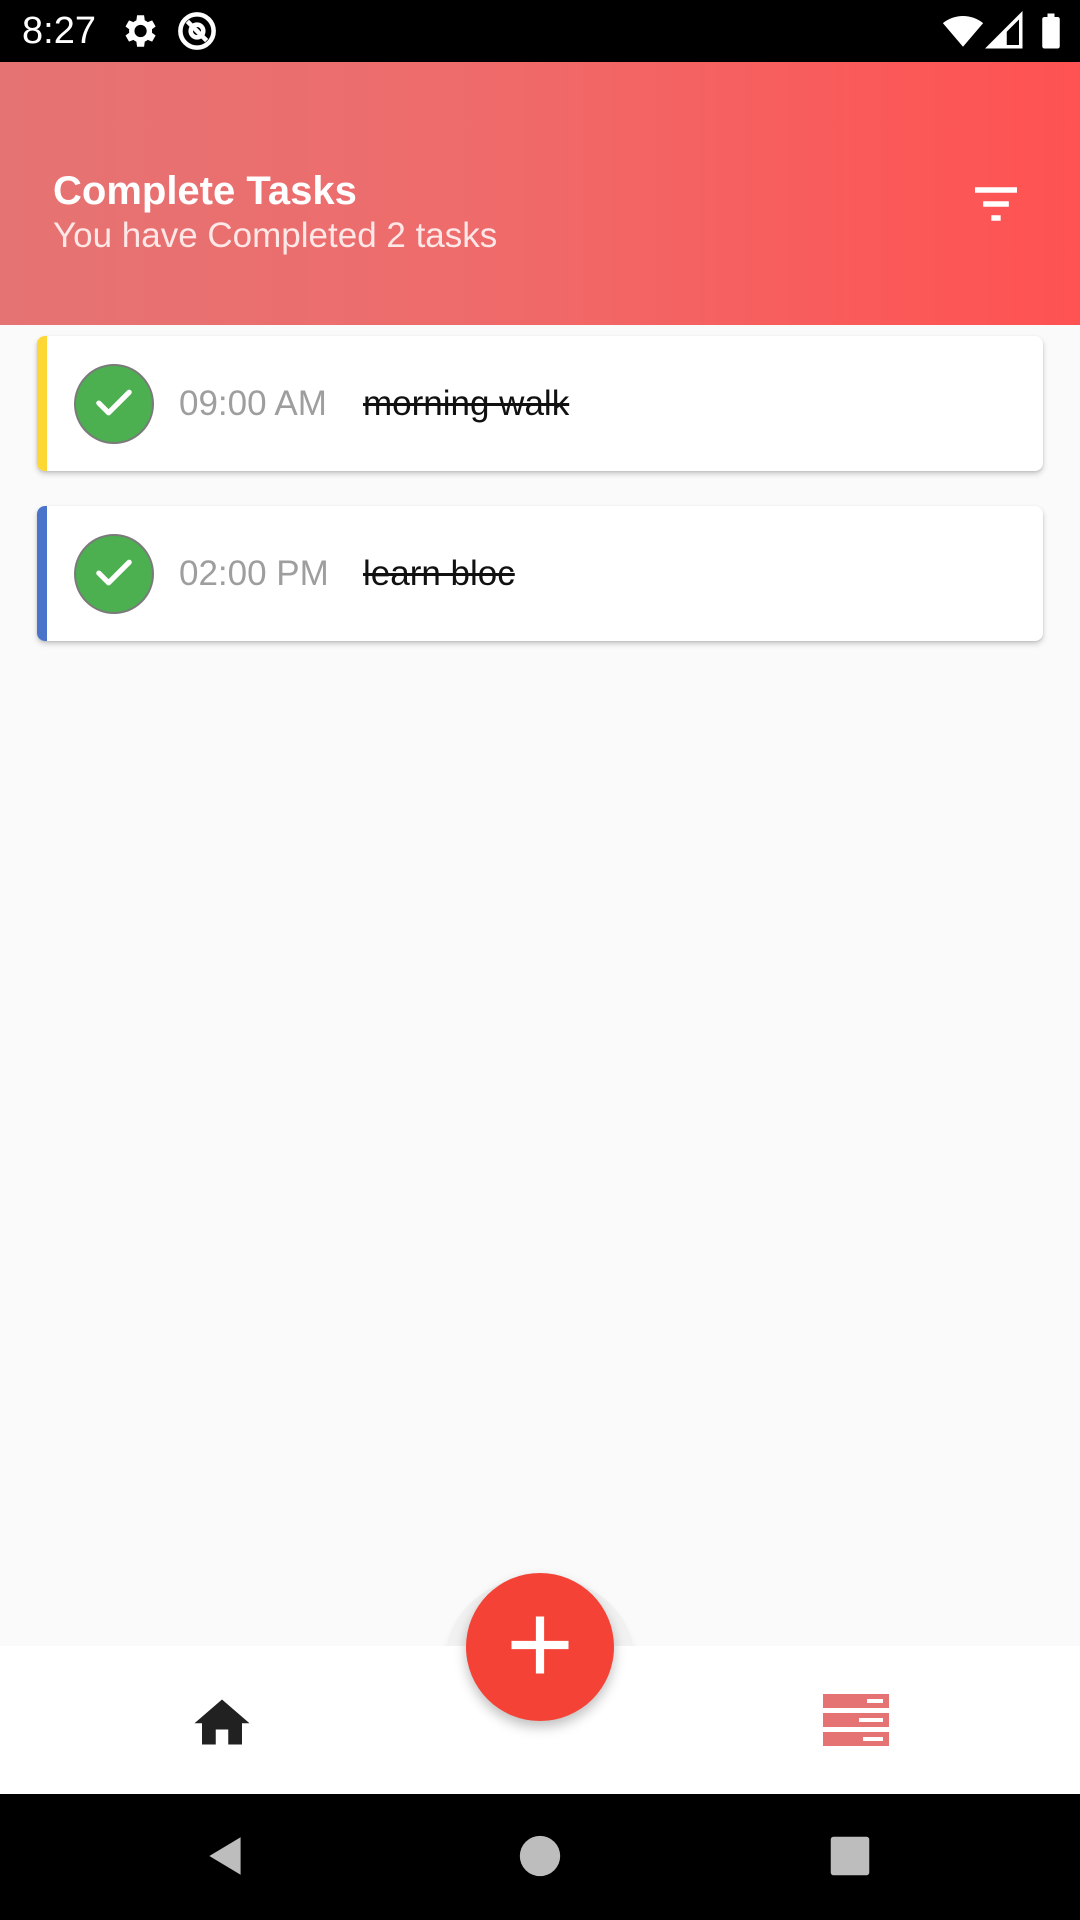  Describe the element at coordinates (253, 403) in the screenshot. I see `task-time: 09:00 AM` at that location.